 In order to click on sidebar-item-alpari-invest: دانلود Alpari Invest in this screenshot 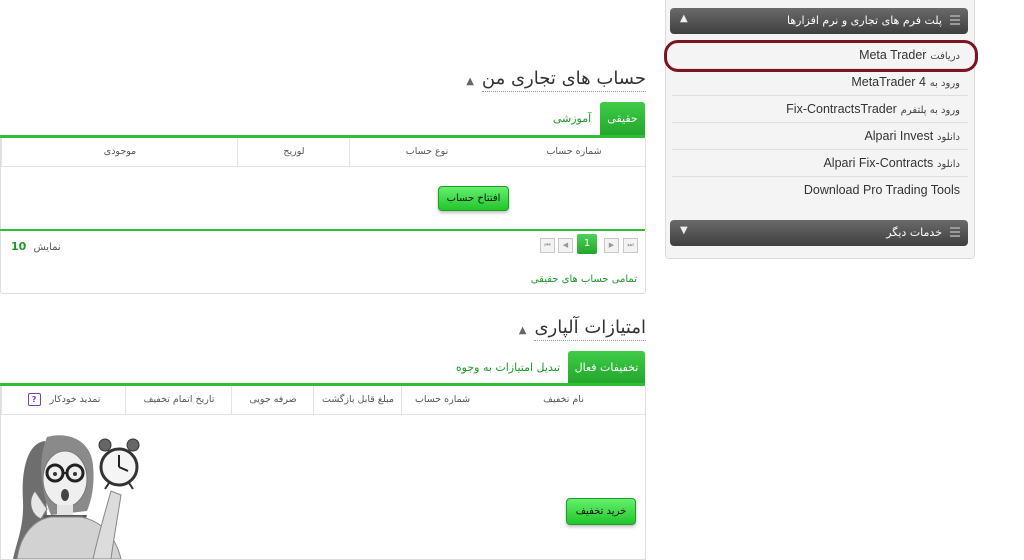, I will do `click(820, 136)`.